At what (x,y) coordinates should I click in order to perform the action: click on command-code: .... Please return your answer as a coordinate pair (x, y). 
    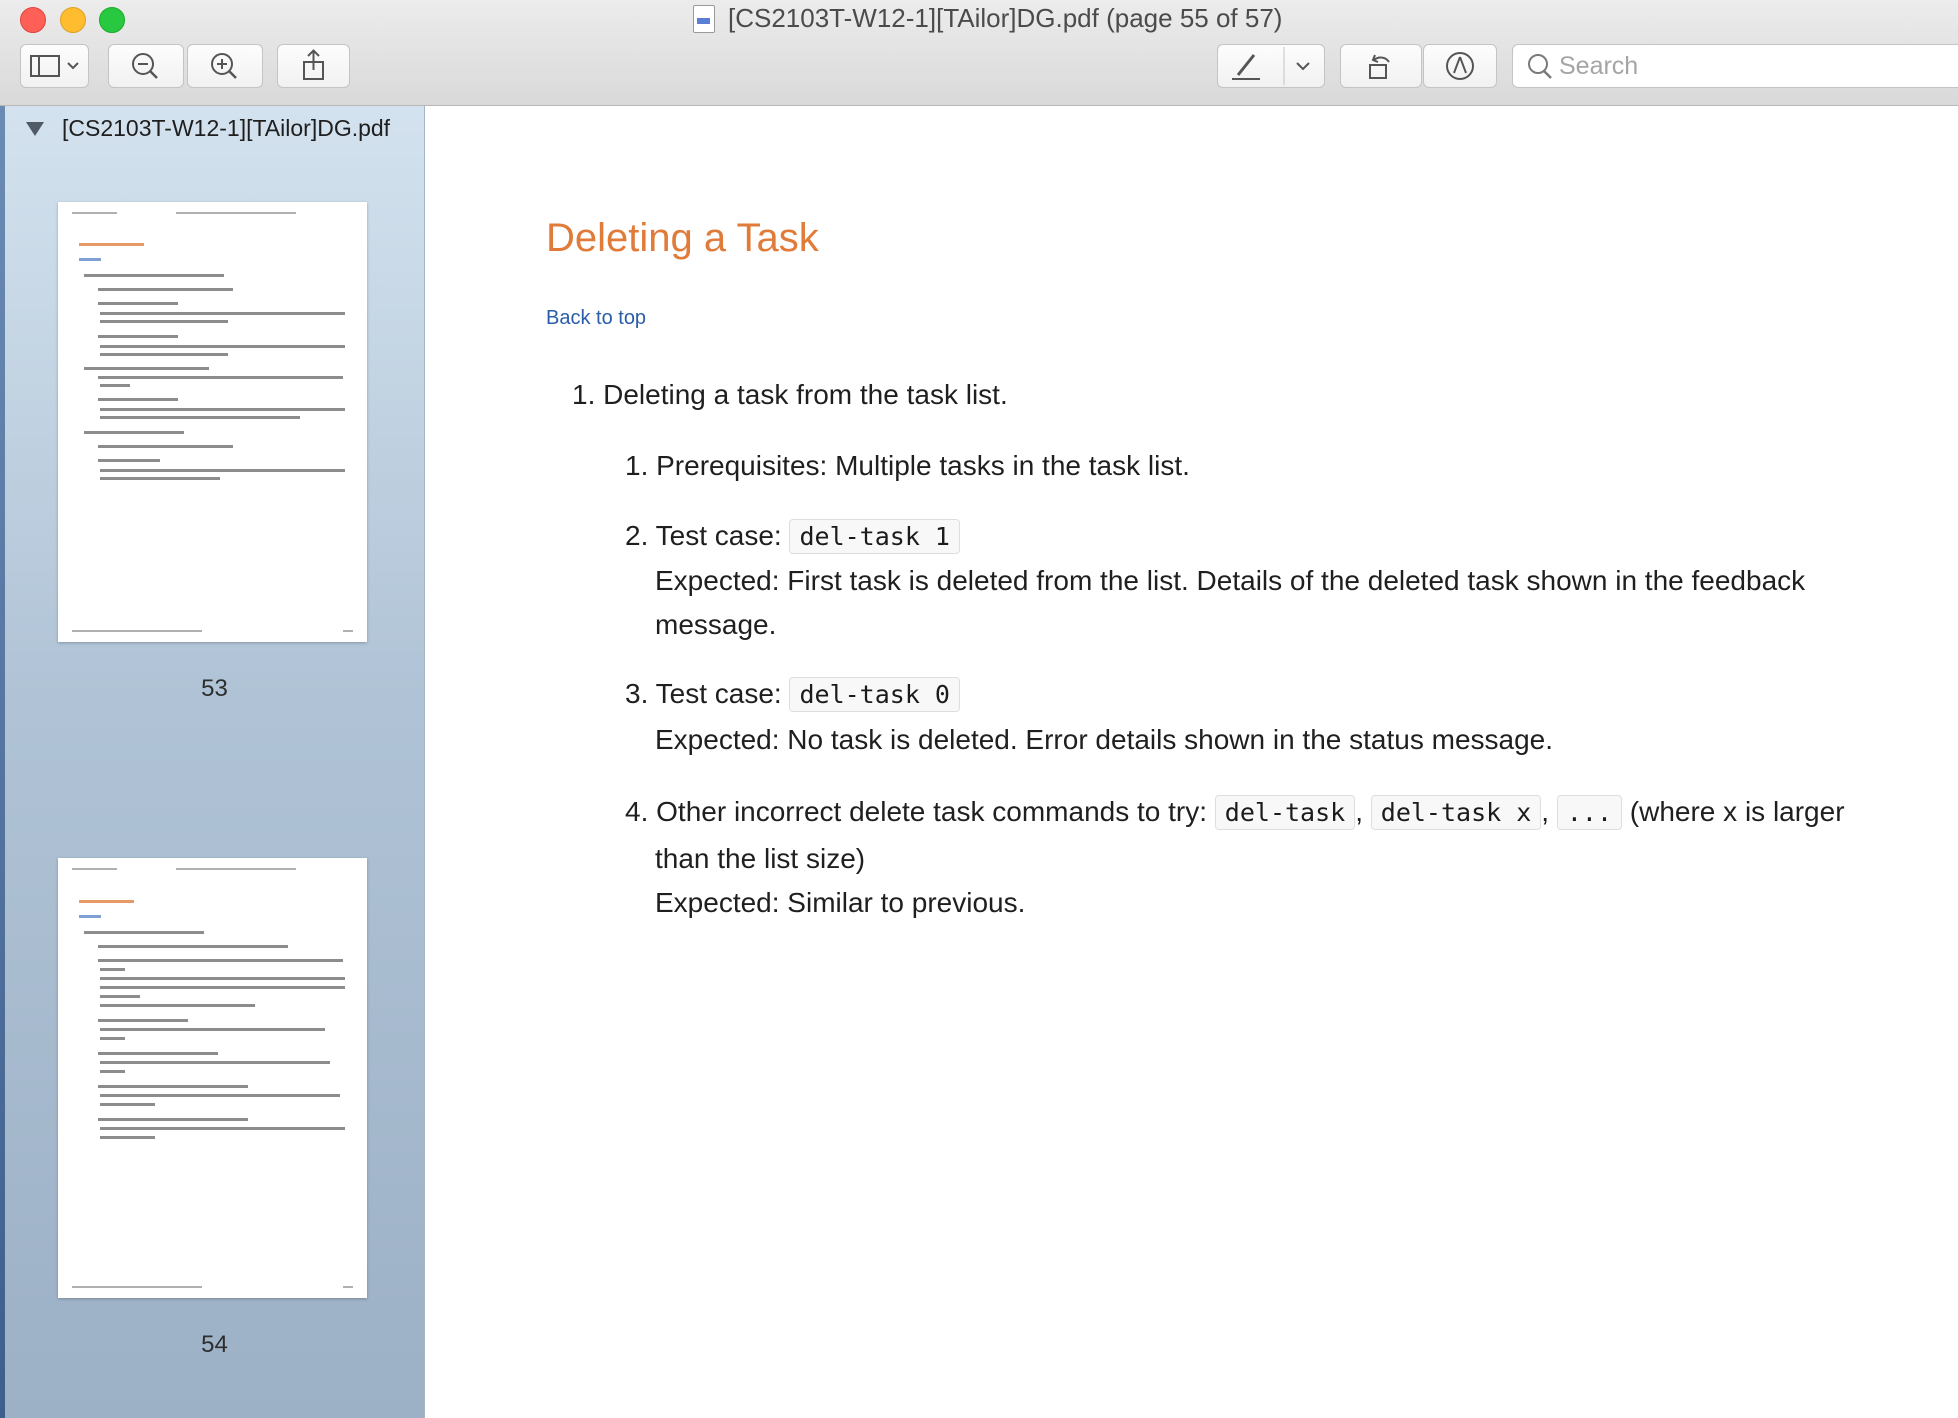
    Looking at the image, I should click on (1589, 812).